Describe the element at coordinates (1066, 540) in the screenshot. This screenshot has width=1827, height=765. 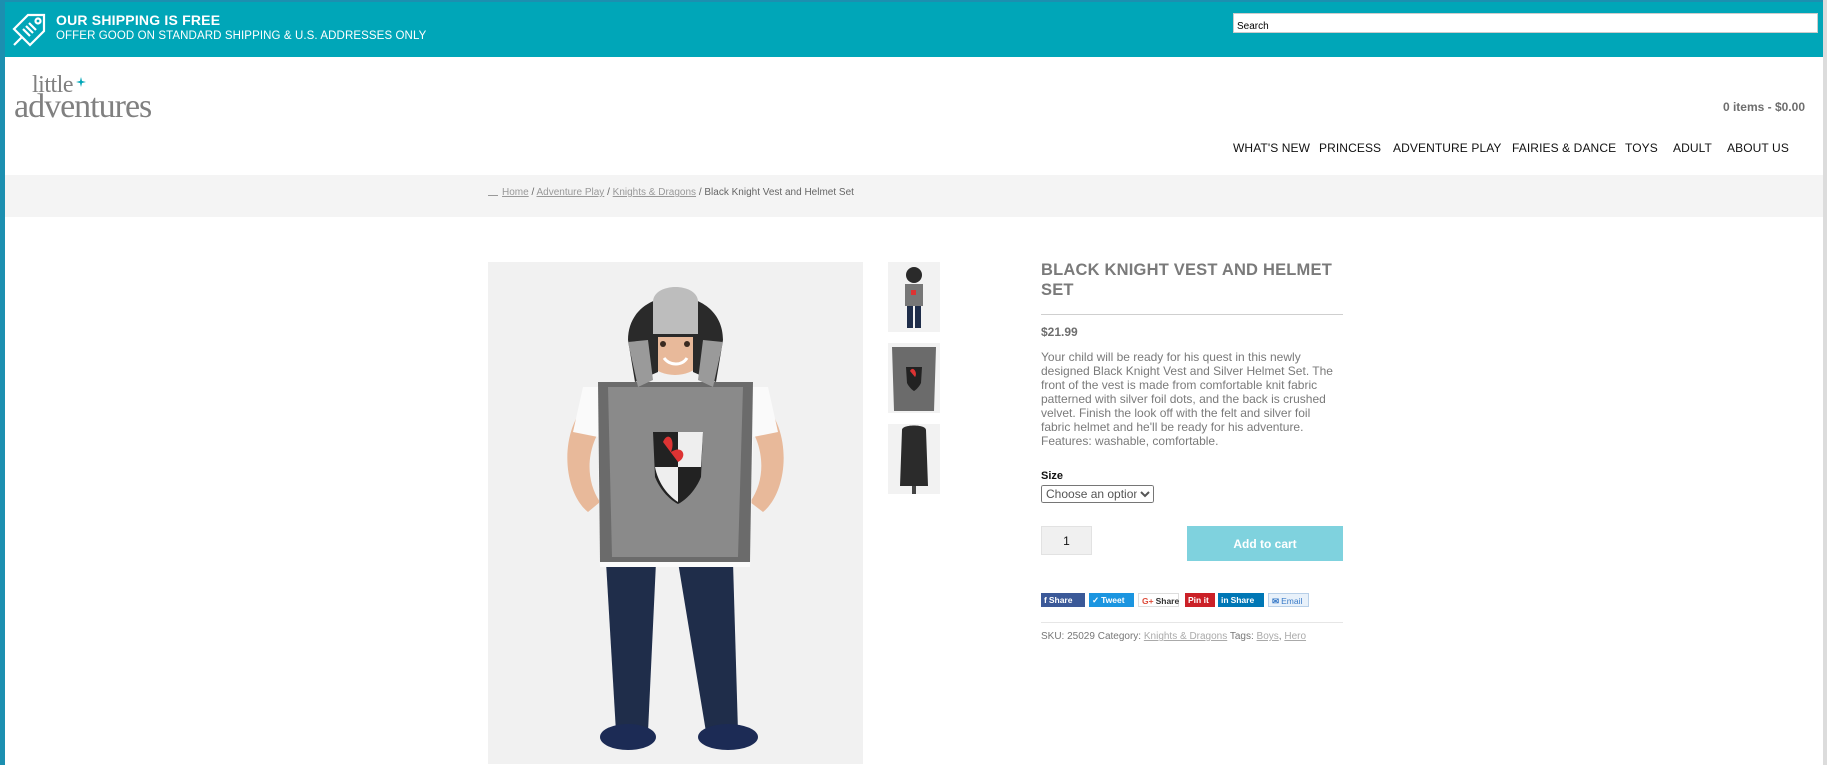
I see `quantity-input` at that location.